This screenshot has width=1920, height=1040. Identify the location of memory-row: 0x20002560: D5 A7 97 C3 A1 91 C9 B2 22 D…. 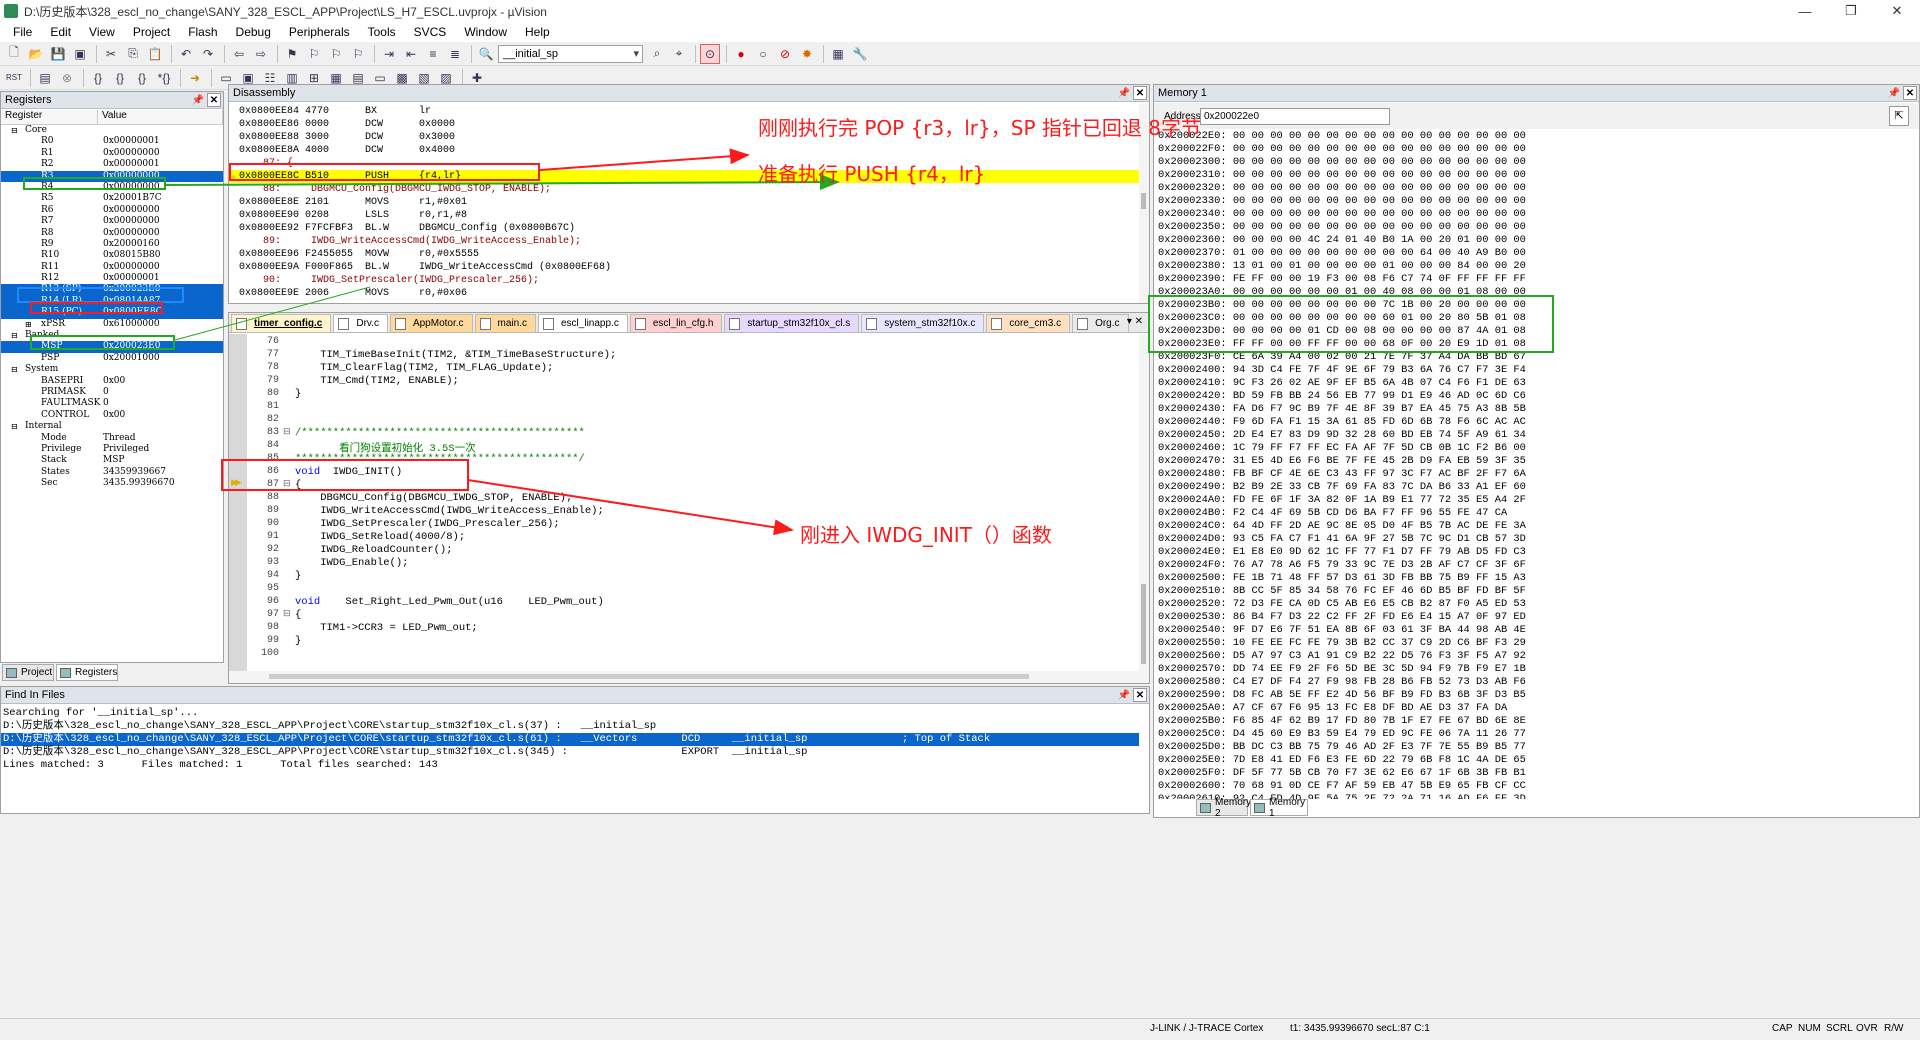
(1342, 656).